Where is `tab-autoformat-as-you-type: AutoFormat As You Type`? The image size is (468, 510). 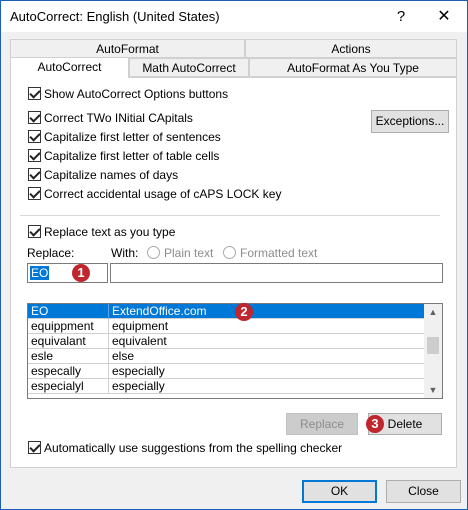 tab-autoformat-as-you-type: AutoFormat As You Type is located at coordinates (353, 67).